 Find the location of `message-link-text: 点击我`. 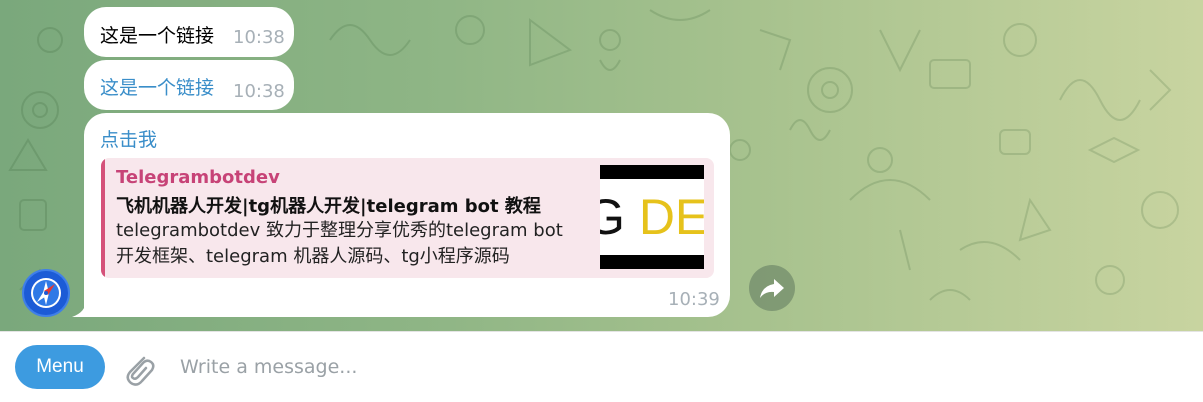

message-link-text: 点击我 is located at coordinates (128, 138).